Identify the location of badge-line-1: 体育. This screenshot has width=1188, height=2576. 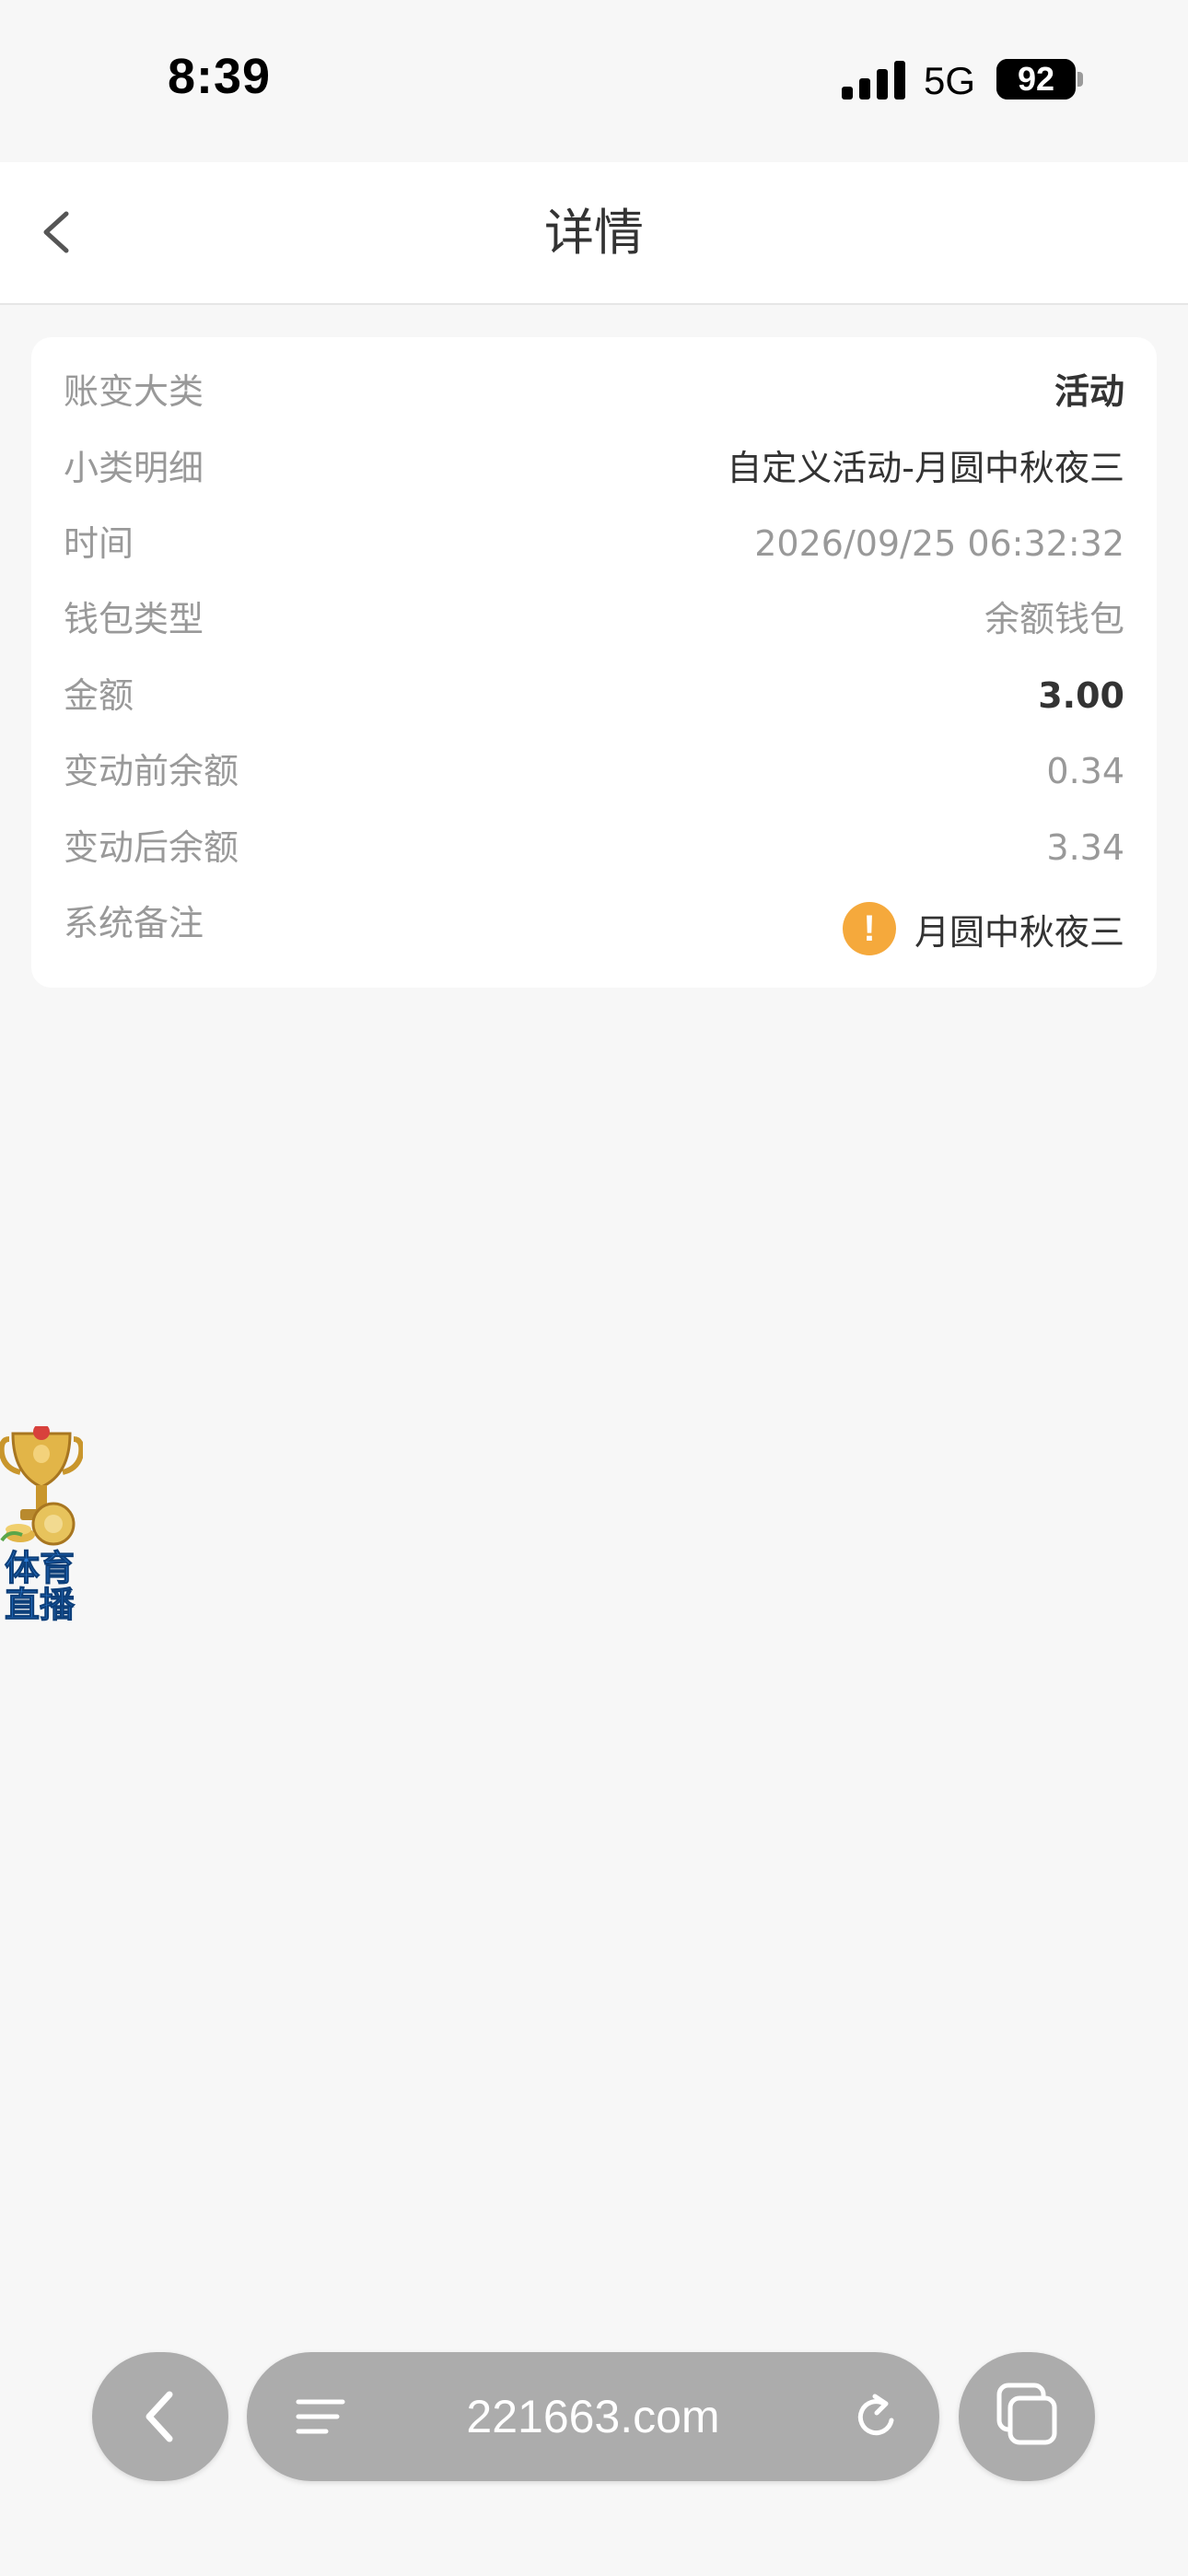
(39, 1568).